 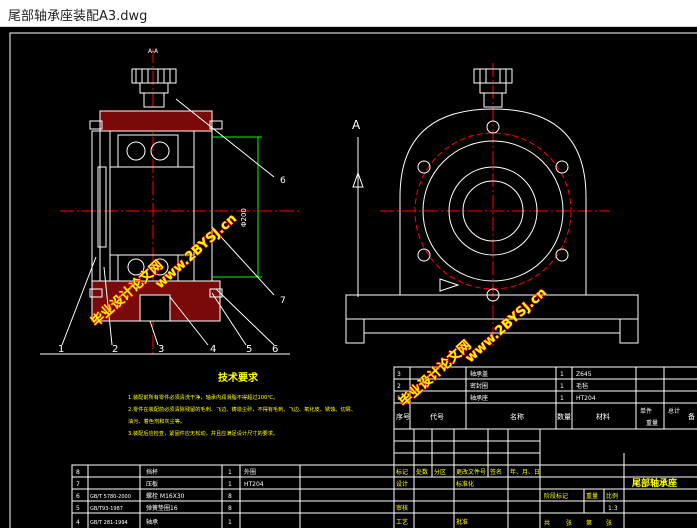 I want to click on pl-row-4-no: 5, so click(x=78, y=508).